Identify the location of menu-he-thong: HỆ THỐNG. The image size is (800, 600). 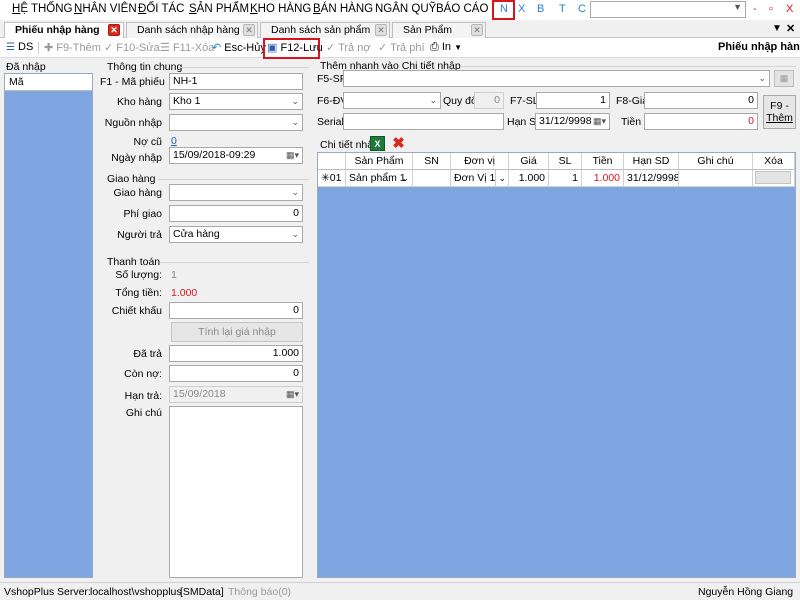
(42, 9).